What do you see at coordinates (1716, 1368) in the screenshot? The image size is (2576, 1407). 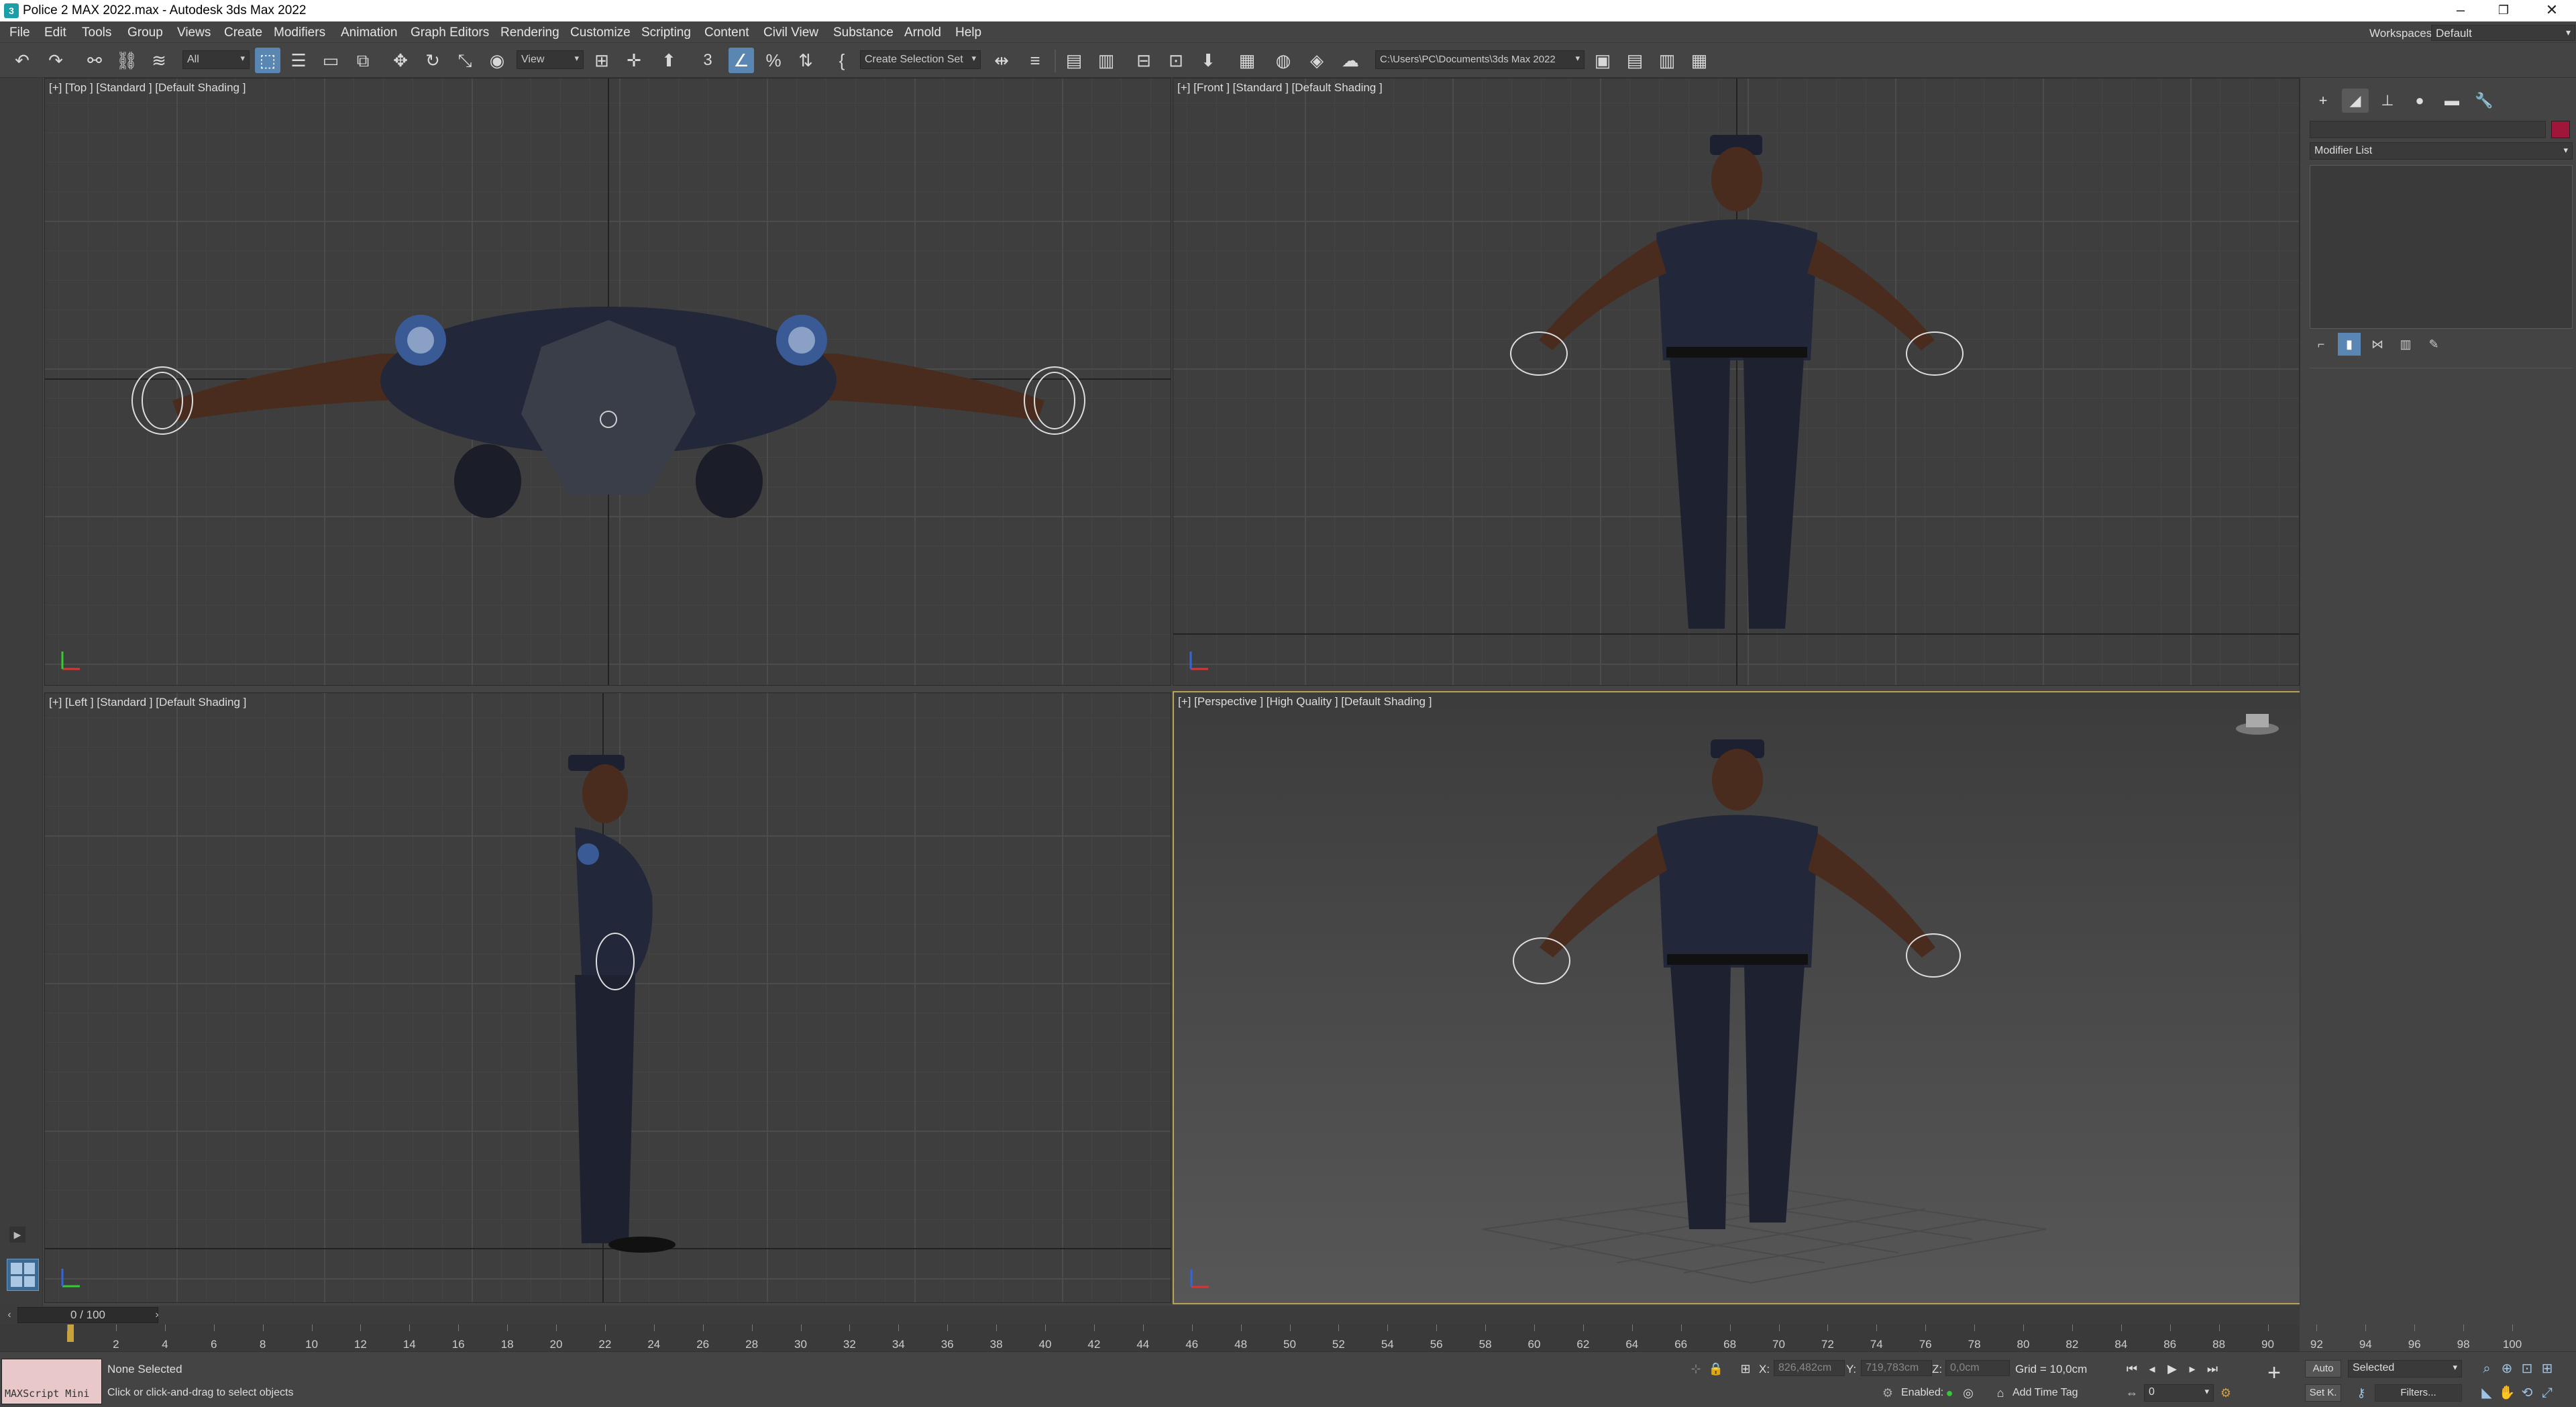 I see `lock-selection-icon: 🔒` at bounding box center [1716, 1368].